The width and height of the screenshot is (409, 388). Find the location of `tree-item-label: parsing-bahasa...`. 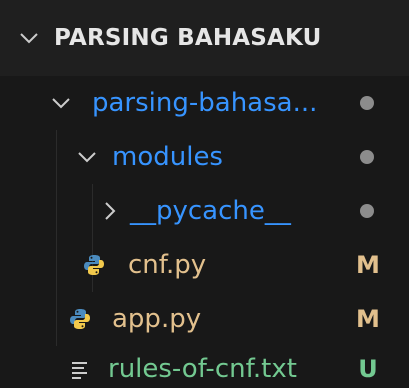

tree-item-label: parsing-bahasa... is located at coordinates (205, 103).